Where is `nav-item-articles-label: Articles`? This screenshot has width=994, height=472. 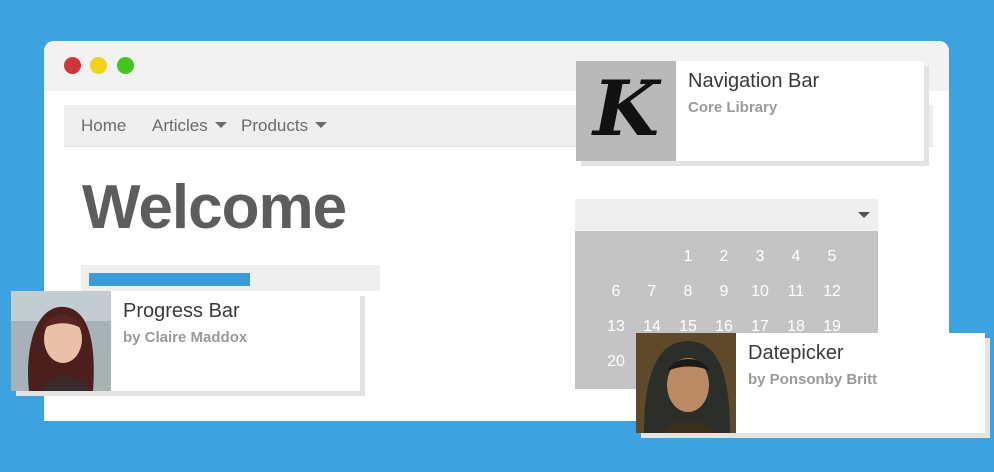 nav-item-articles-label: Articles is located at coordinates (180, 125).